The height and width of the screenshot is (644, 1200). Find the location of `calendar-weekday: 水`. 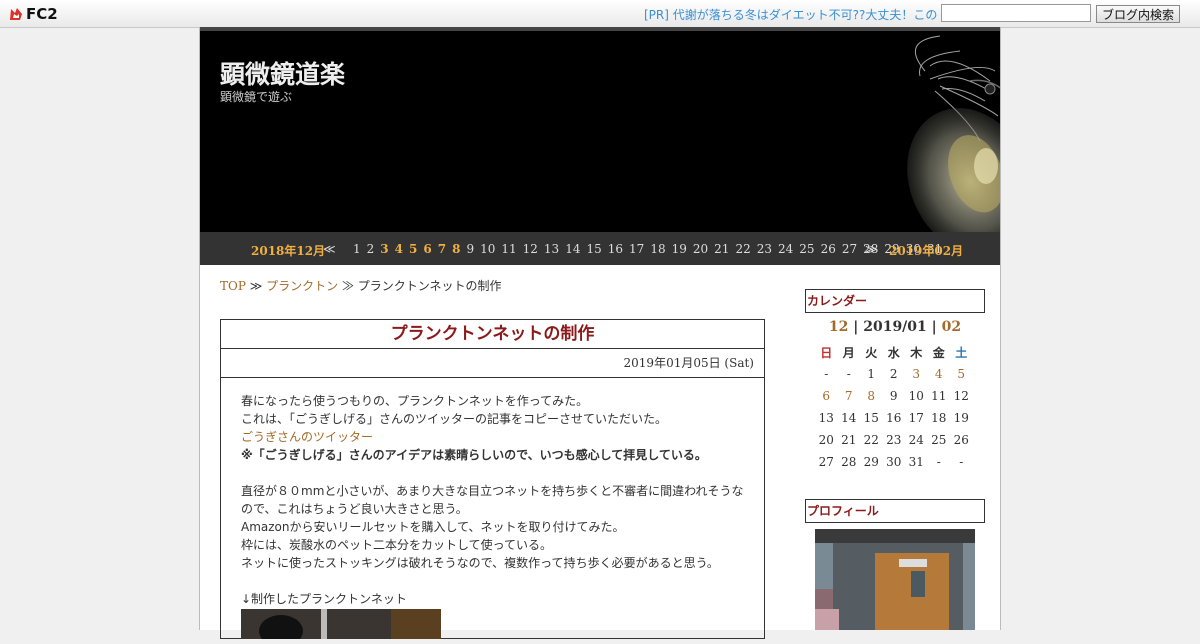

calendar-weekday: 水 is located at coordinates (893, 352).